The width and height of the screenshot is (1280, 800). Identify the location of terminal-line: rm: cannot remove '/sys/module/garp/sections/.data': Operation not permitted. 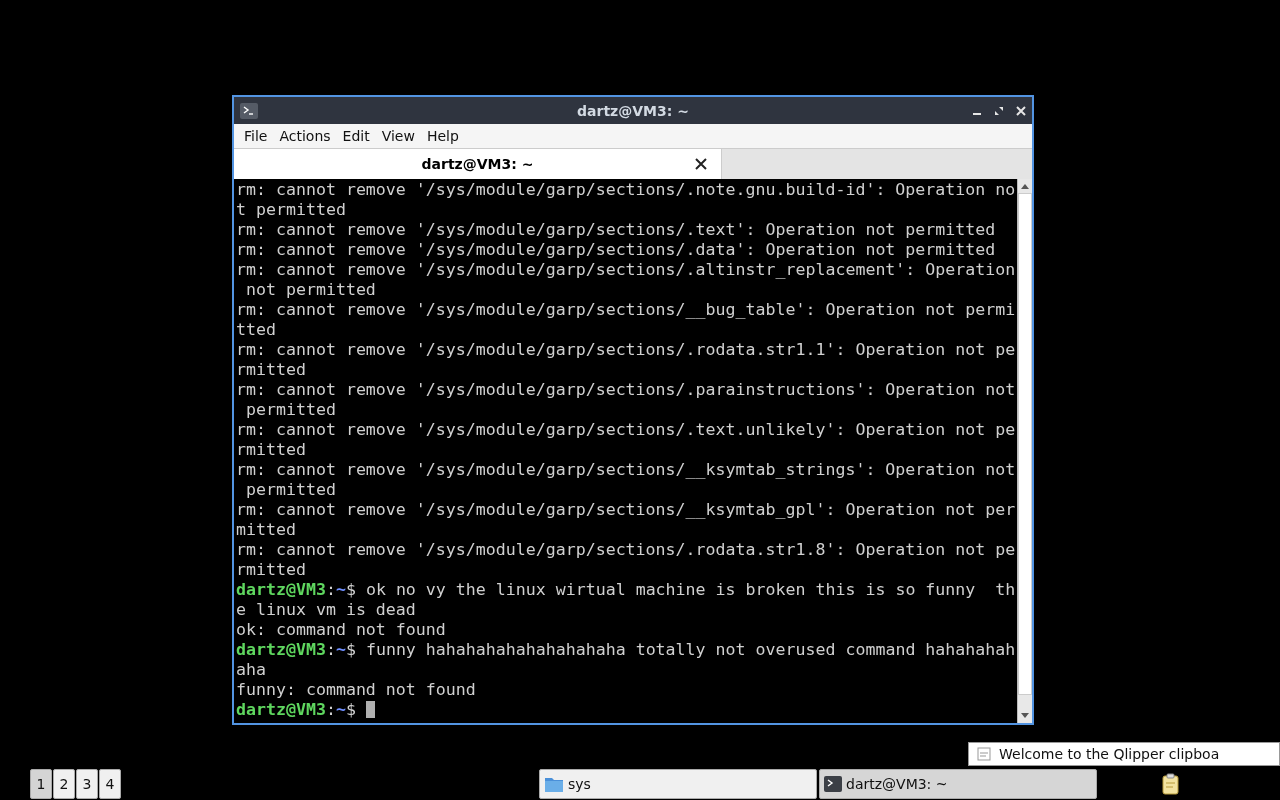
(616, 250).